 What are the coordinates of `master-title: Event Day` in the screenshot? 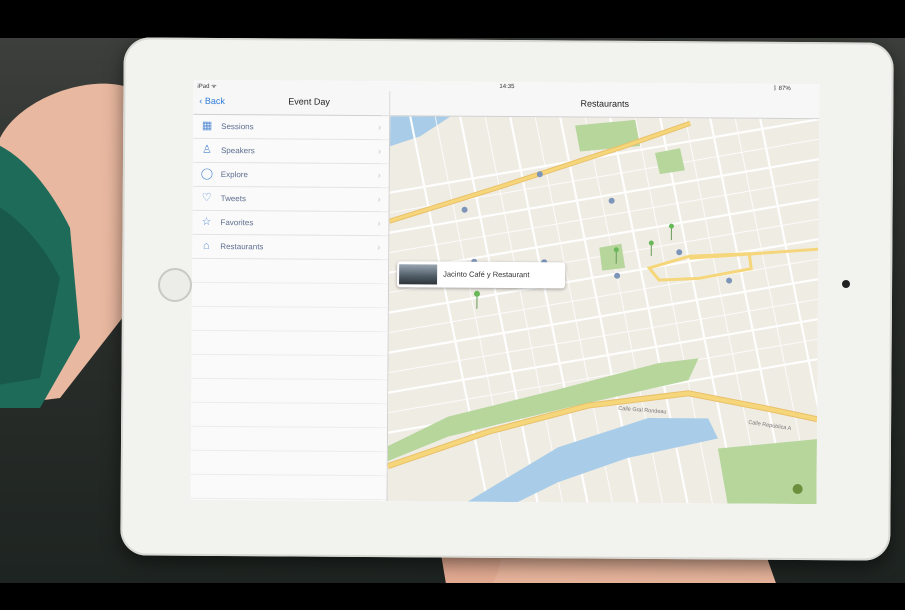 It's located at (309, 101).